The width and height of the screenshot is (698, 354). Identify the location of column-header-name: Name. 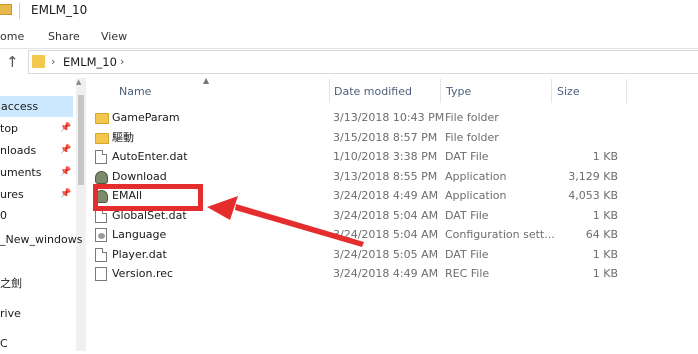
(135, 91).